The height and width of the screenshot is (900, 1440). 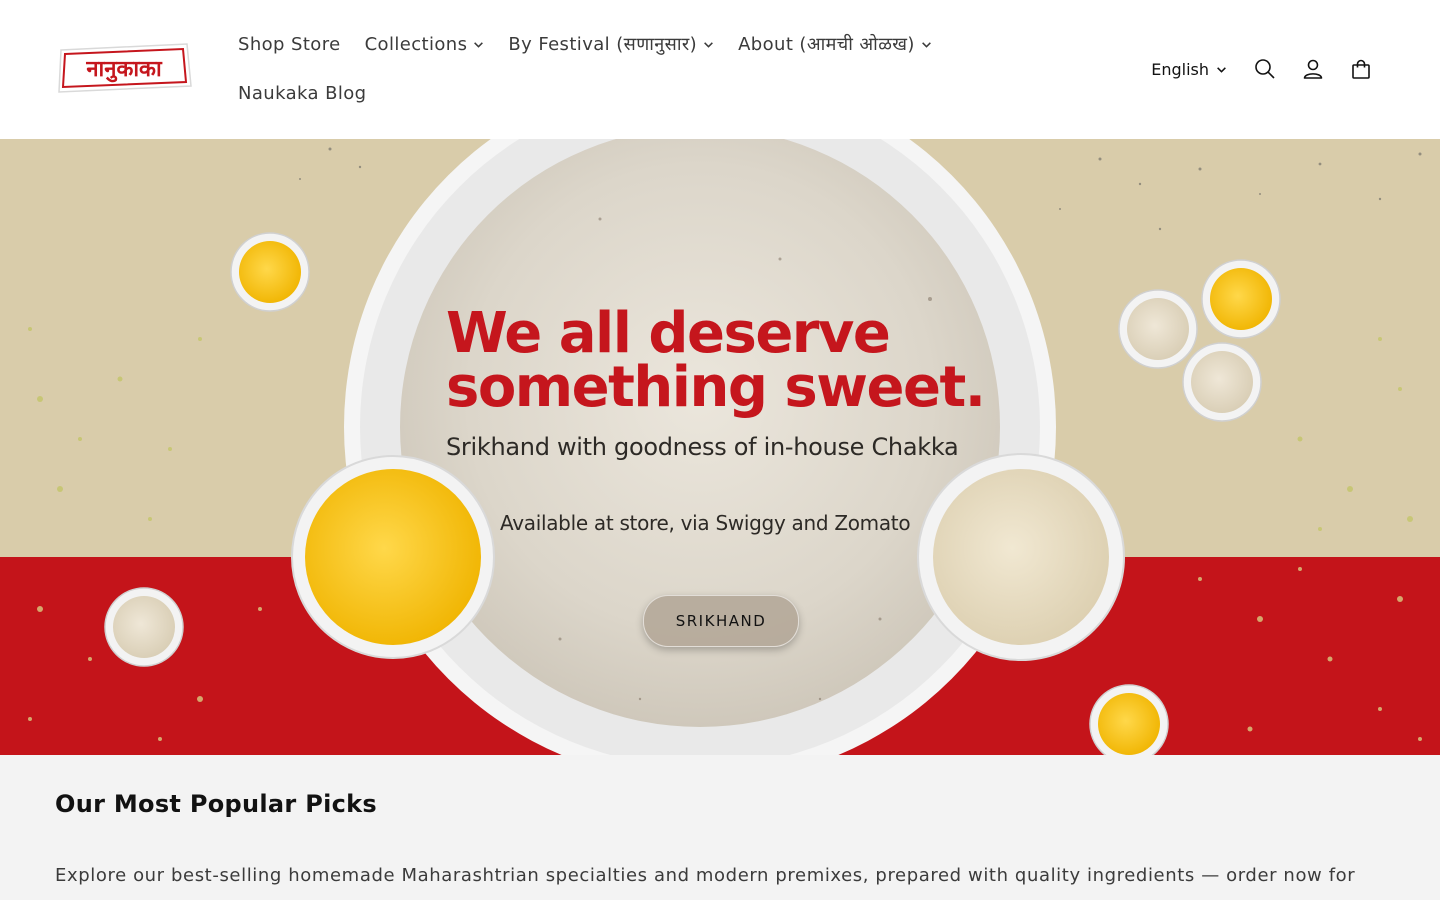 What do you see at coordinates (826, 44) in the screenshot?
I see `nav-label: About (आमची ओळख)` at bounding box center [826, 44].